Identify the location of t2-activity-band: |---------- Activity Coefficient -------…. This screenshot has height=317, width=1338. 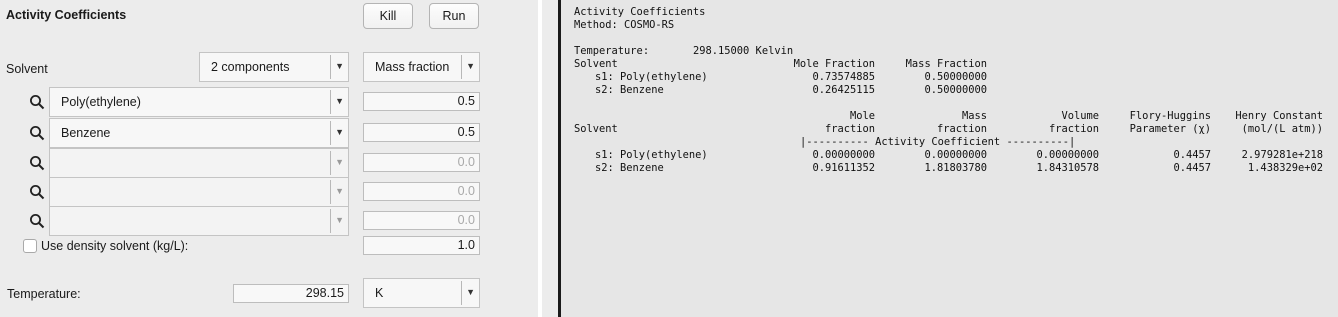
(938, 142).